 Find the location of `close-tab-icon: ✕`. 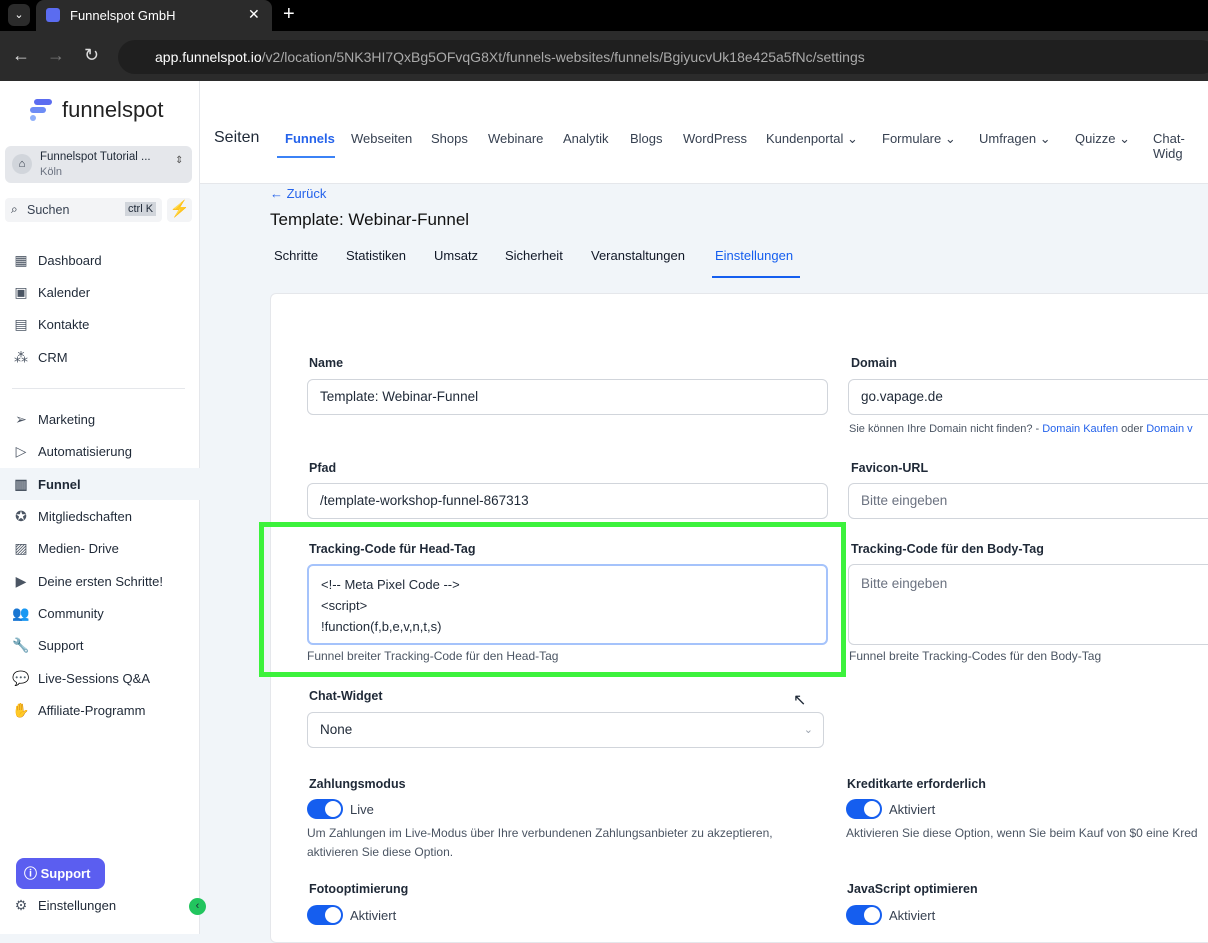

close-tab-icon: ✕ is located at coordinates (254, 14).